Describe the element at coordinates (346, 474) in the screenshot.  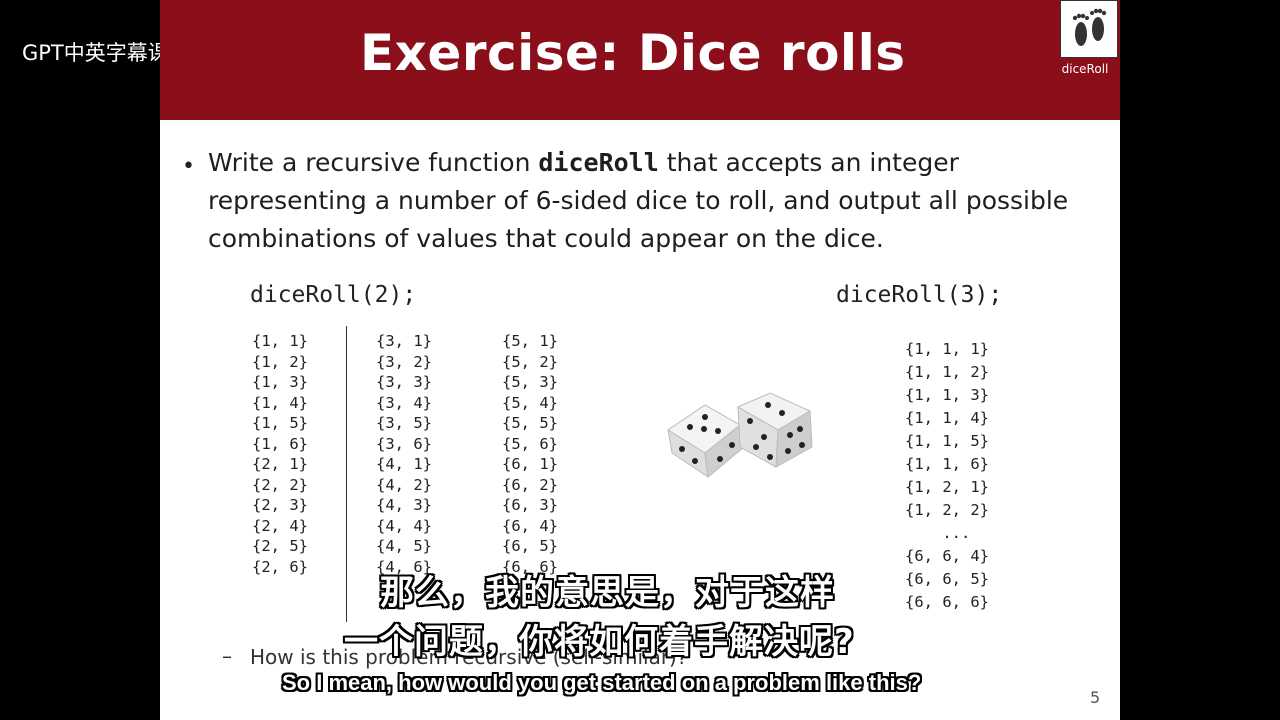
I see `column-divider` at that location.